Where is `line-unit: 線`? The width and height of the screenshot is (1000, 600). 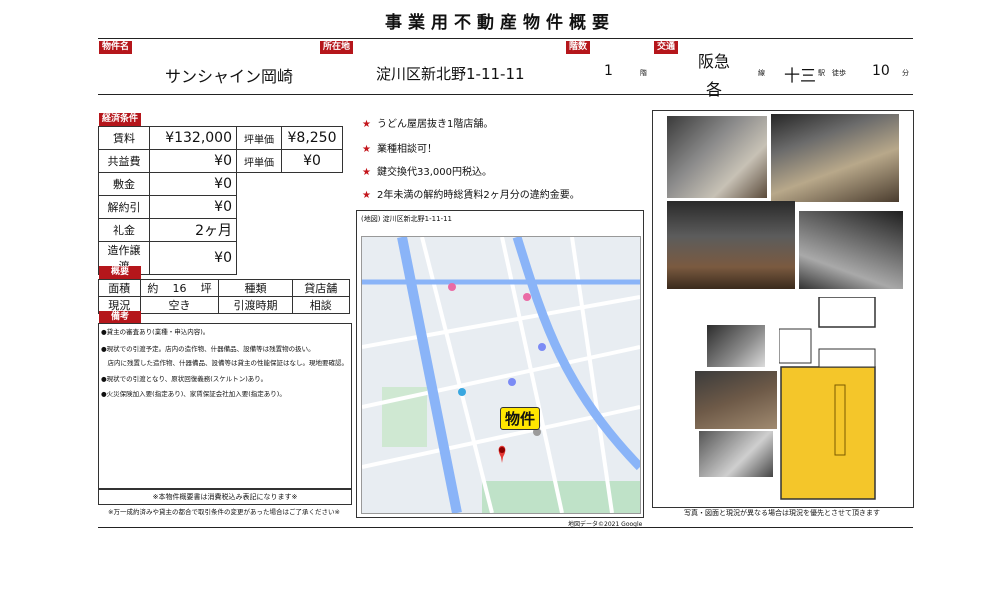
line-unit: 線 is located at coordinates (761, 73).